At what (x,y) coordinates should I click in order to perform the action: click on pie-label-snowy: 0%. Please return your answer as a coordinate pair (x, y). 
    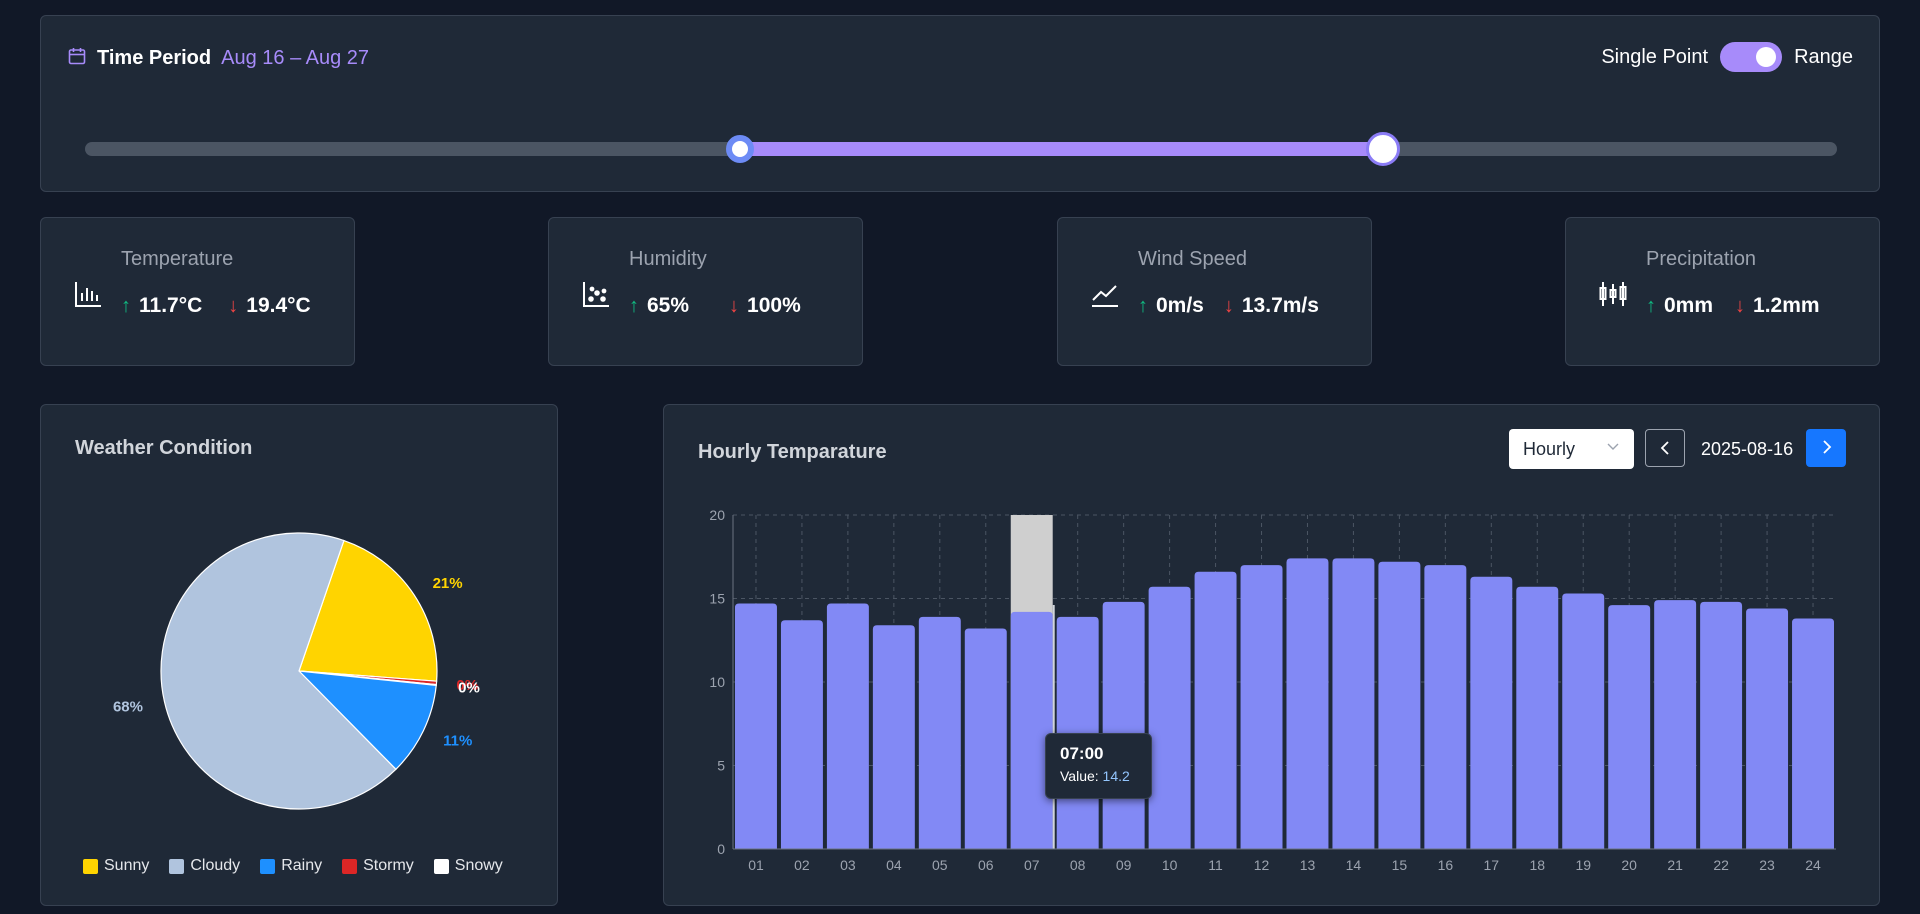
    Looking at the image, I should click on (469, 687).